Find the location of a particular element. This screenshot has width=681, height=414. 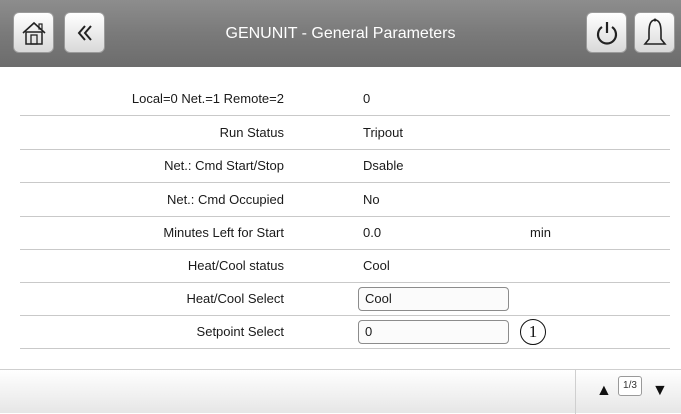

callout-marker: 1 is located at coordinates (533, 332).